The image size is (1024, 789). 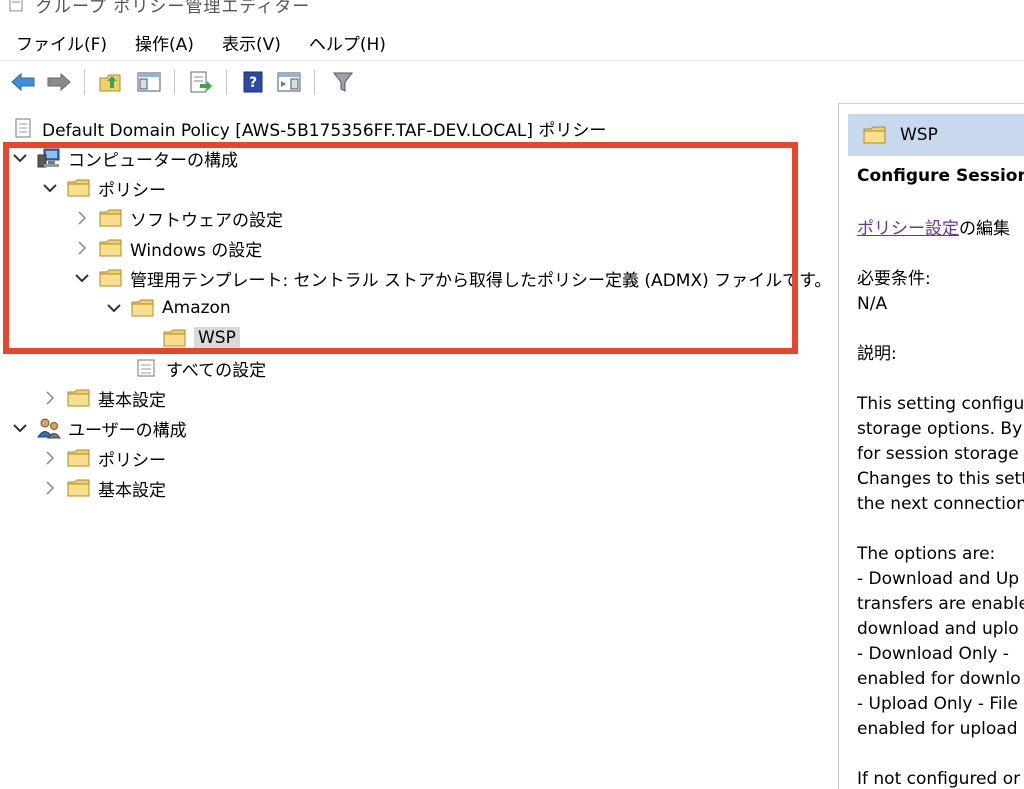 I want to click on edit-policy-line: ポリシー設定の編集, so click(x=940, y=229).